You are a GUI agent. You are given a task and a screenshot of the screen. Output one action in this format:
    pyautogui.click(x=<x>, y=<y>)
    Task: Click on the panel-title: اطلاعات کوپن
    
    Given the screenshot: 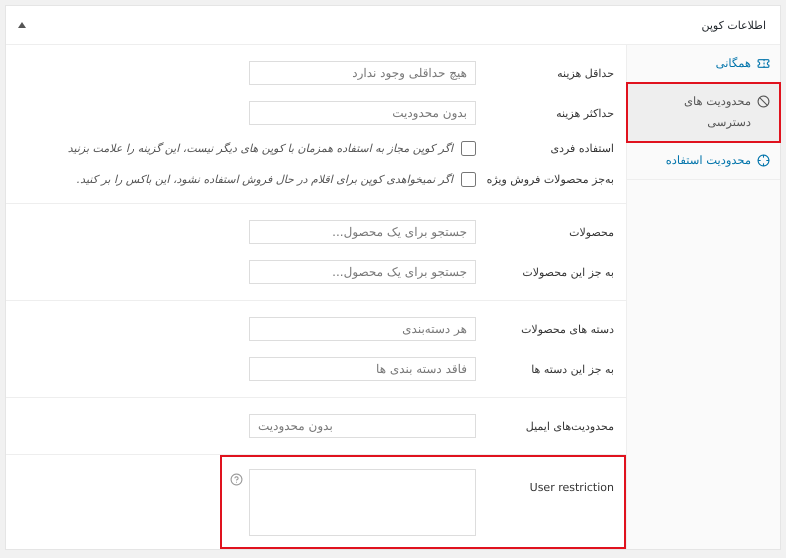 What is the action you would take?
    pyautogui.click(x=734, y=25)
    